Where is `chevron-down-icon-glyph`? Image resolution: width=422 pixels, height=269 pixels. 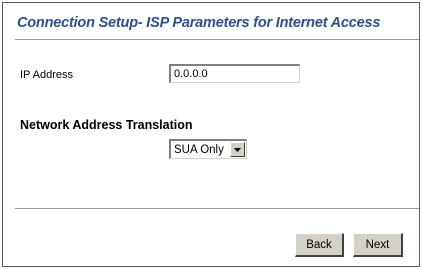
chevron-down-icon-glyph is located at coordinates (237, 149).